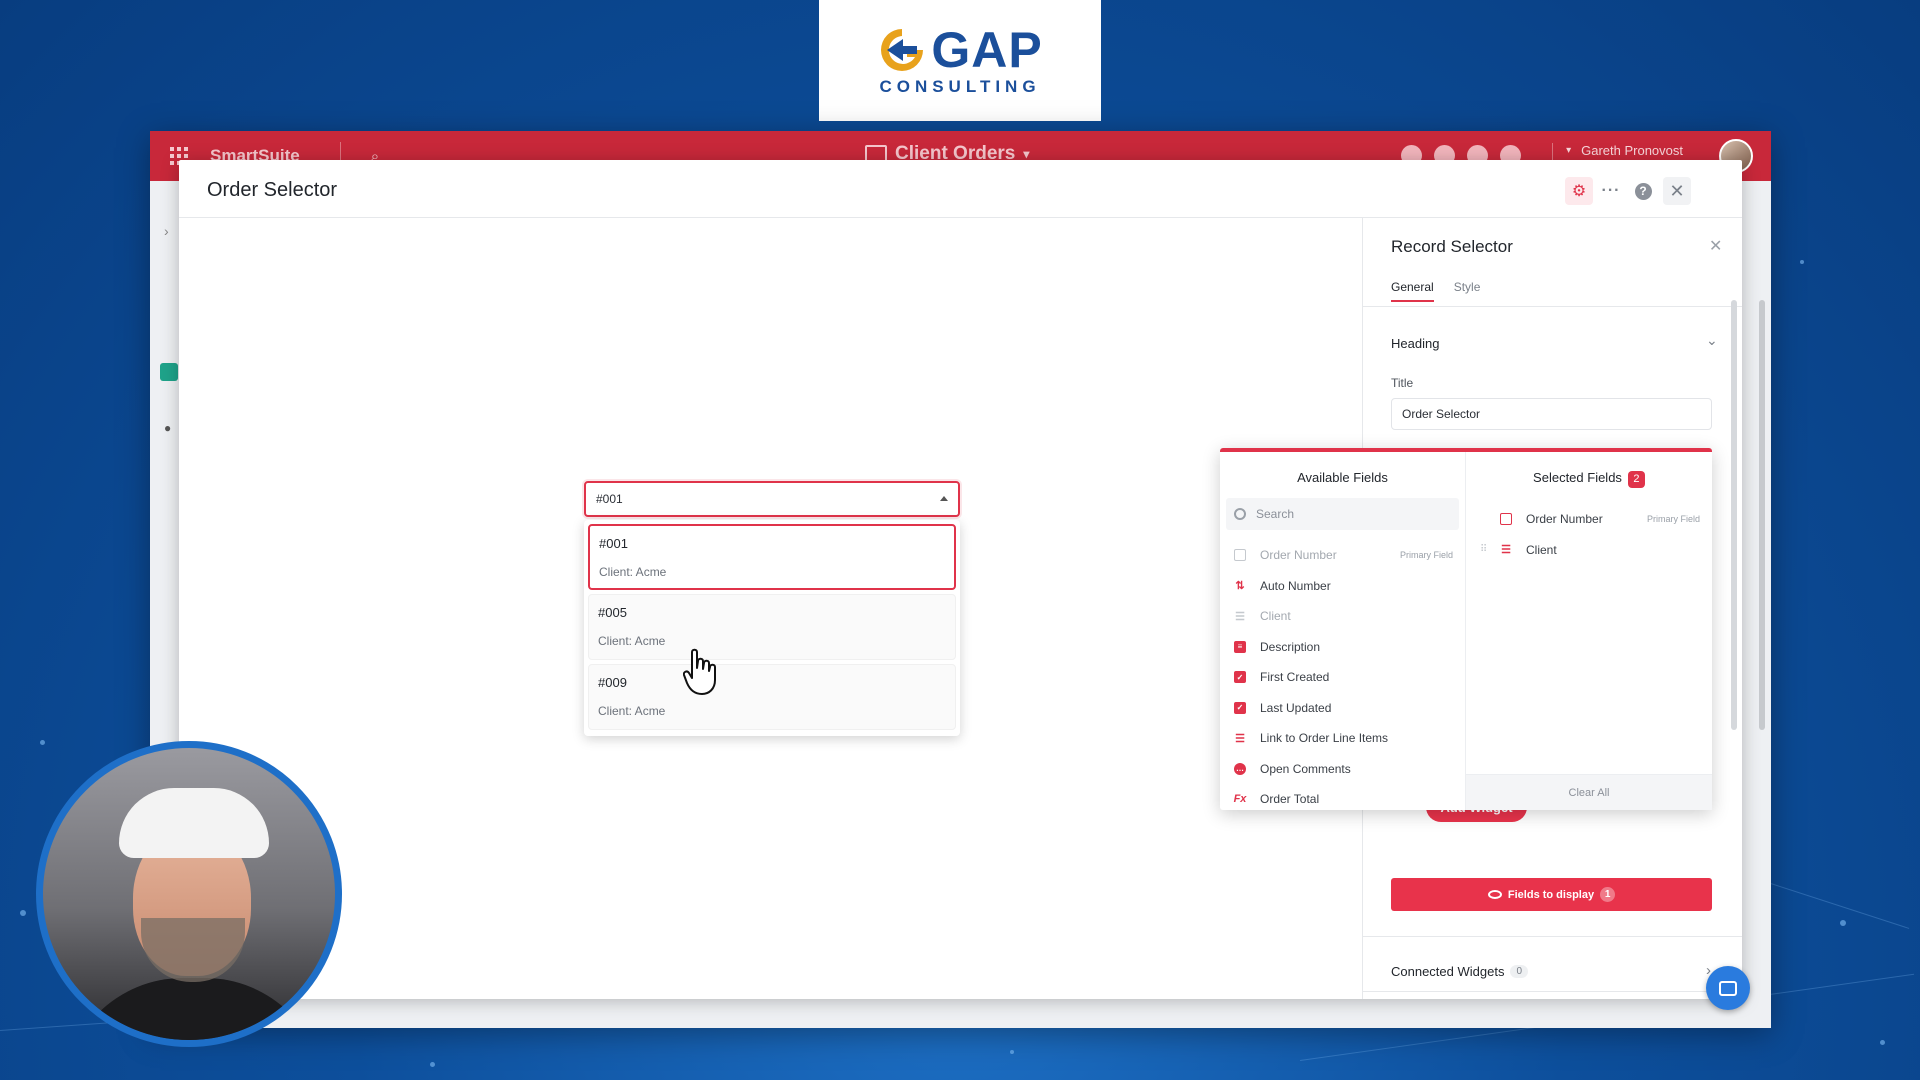 This screenshot has width=1920, height=1080. I want to click on modal-title: Order Selector, so click(272, 190).